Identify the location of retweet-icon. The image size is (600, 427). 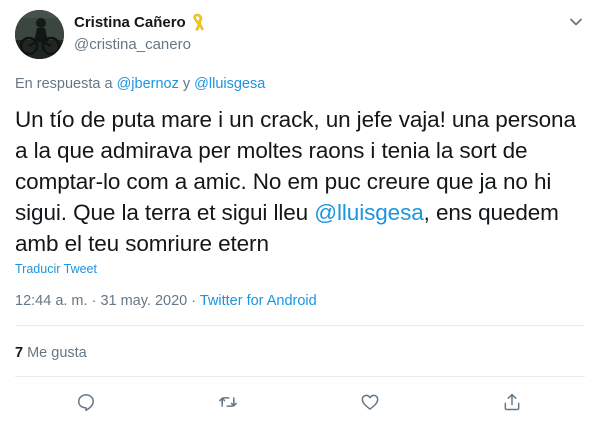
(228, 402).